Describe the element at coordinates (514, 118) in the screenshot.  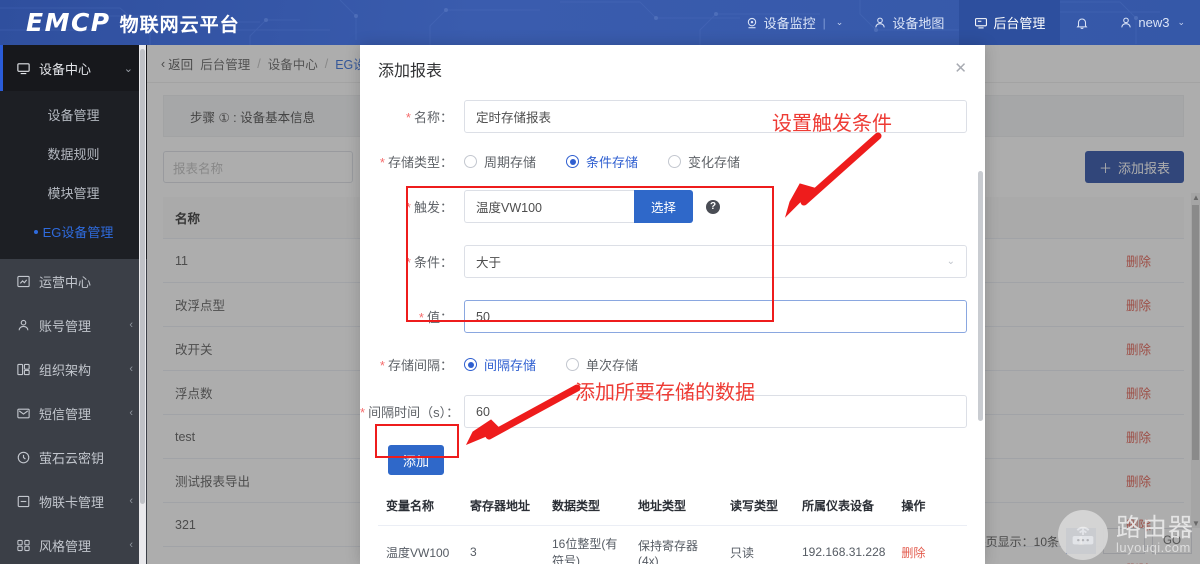
I see `name-value: 定时存储报表` at that location.